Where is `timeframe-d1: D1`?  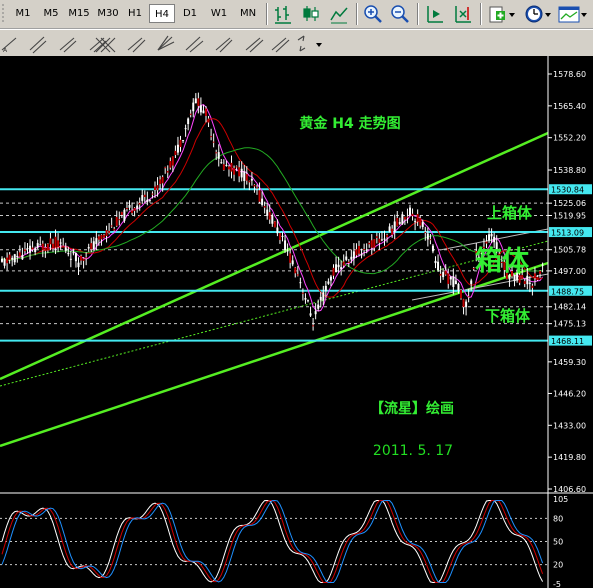 timeframe-d1: D1 is located at coordinates (190, 13).